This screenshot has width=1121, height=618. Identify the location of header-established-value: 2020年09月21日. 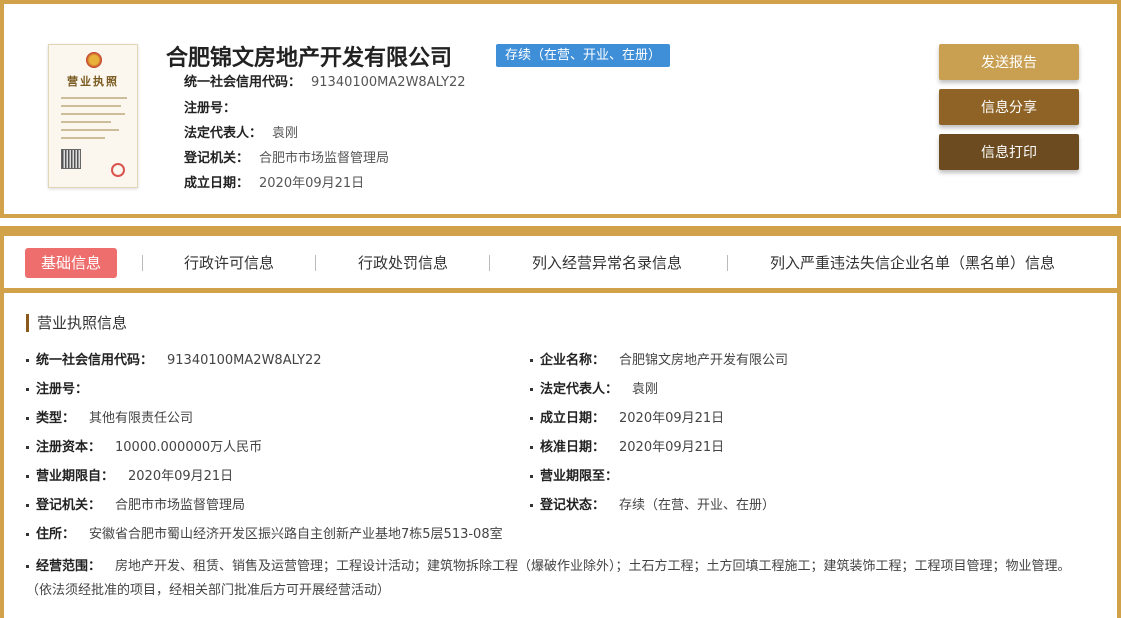
(312, 183).